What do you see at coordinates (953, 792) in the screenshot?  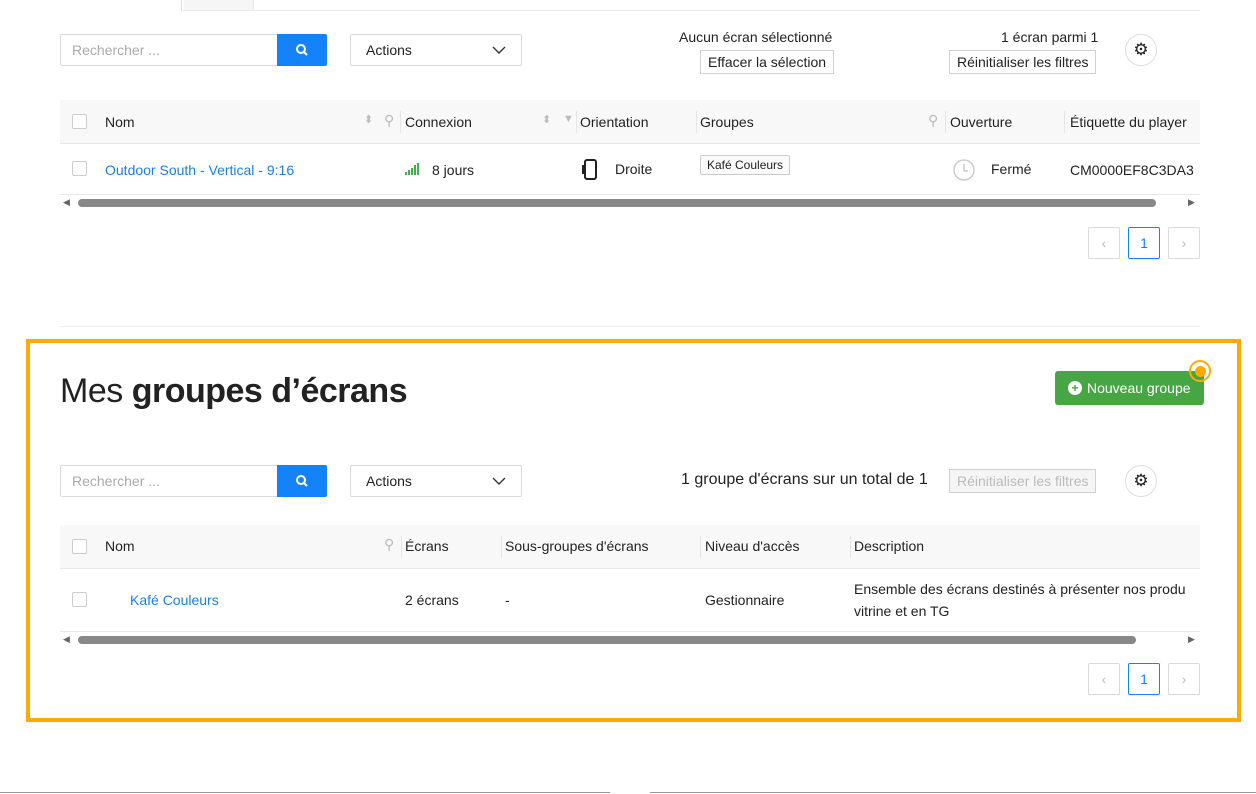 I see `footer-divider-right` at bounding box center [953, 792].